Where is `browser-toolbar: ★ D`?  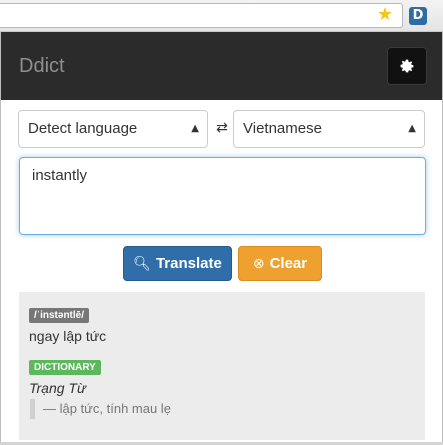 browser-toolbar: ★ D is located at coordinates (221, 16).